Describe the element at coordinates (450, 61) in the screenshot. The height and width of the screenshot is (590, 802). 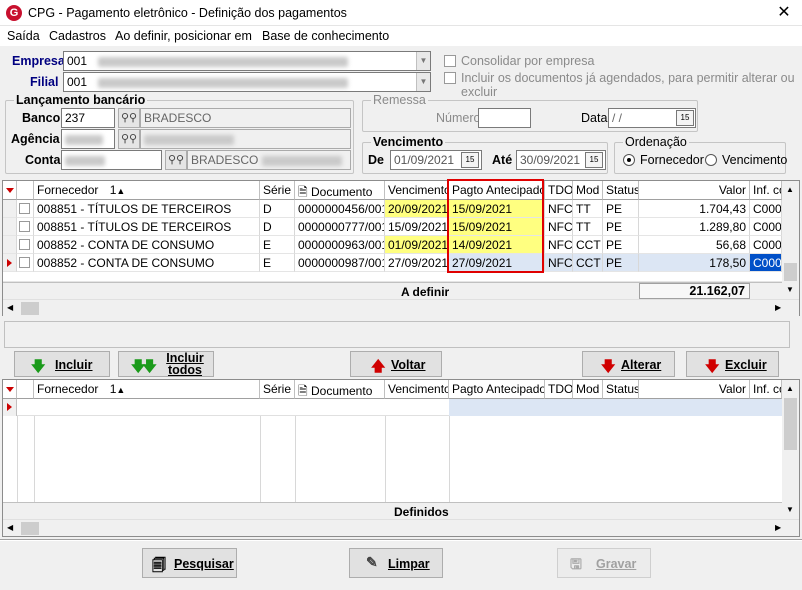
I see `consolidar-checkbox` at that location.